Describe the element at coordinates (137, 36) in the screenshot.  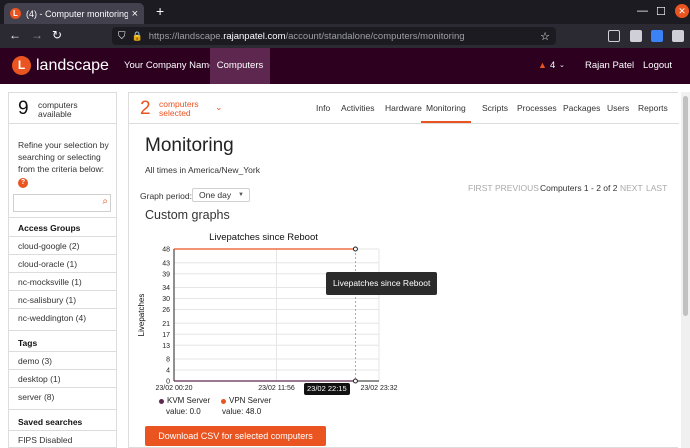
I see `lock-icon: 🔒` at that location.